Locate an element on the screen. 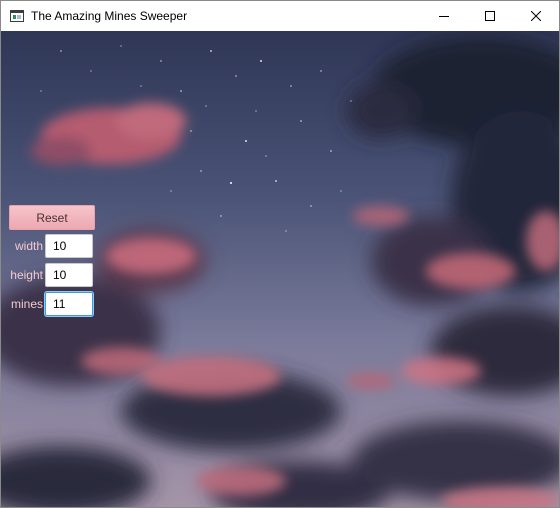  width-row: width is located at coordinates (47, 246).